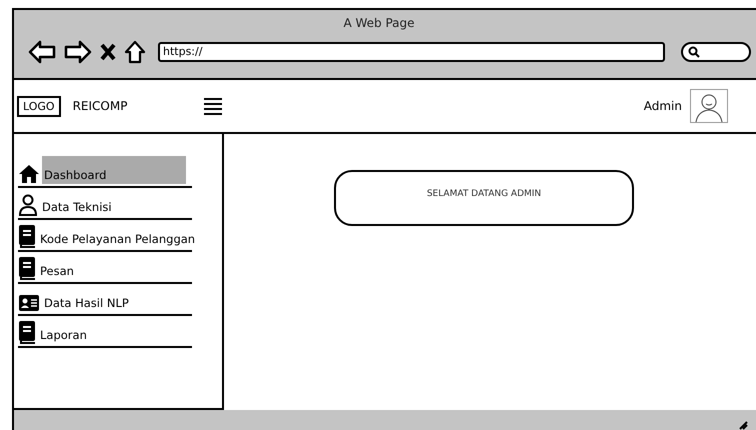  Describe the element at coordinates (743, 425) in the screenshot. I see `resize-grip-icon` at that location.